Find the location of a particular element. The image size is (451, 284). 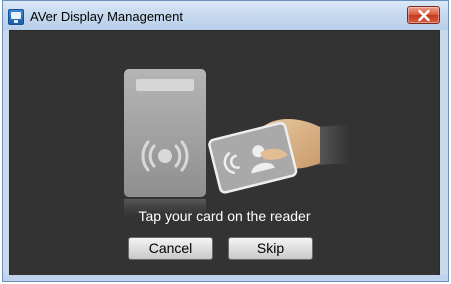

skip-button: Skip is located at coordinates (270, 248).